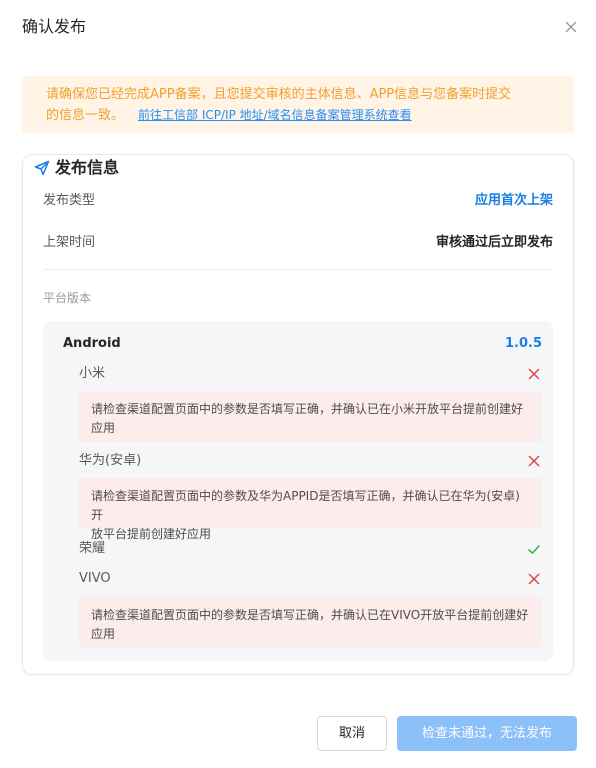 The width and height of the screenshot is (596, 768). What do you see at coordinates (302, 27) in the screenshot?
I see `dialog-header: 确认发布` at bounding box center [302, 27].